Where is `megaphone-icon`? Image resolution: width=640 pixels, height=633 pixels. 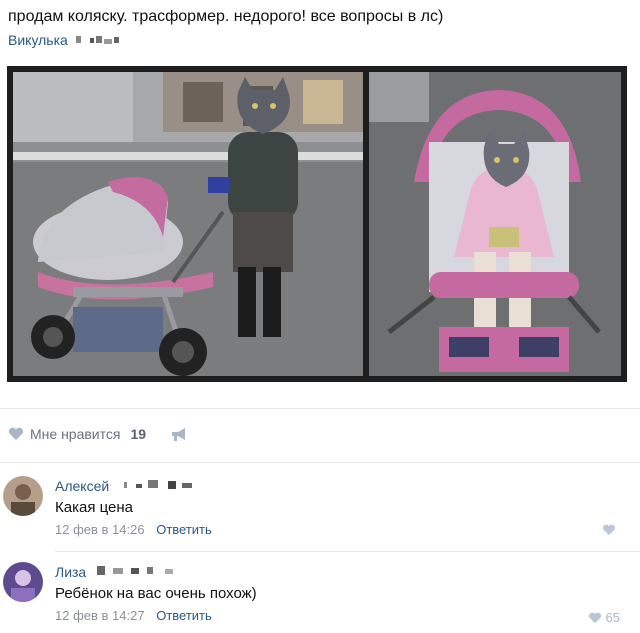
megaphone-icon is located at coordinates (179, 434).